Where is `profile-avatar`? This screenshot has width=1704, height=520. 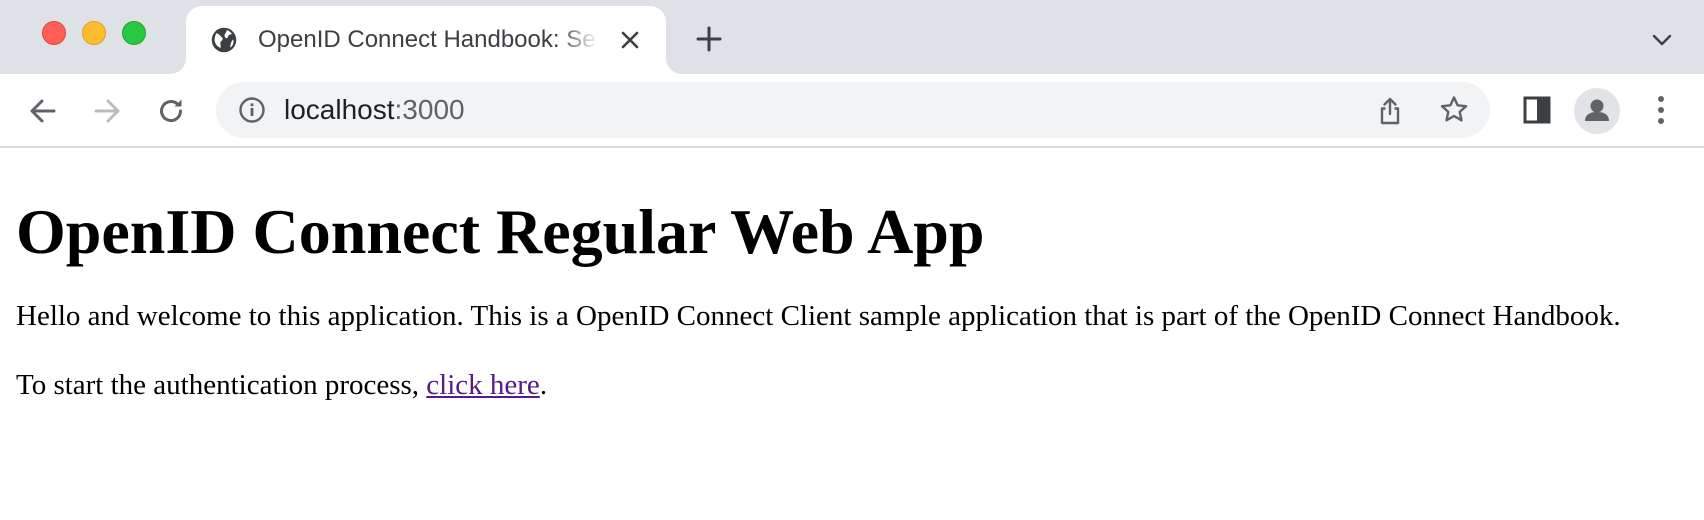
profile-avatar is located at coordinates (1597, 111).